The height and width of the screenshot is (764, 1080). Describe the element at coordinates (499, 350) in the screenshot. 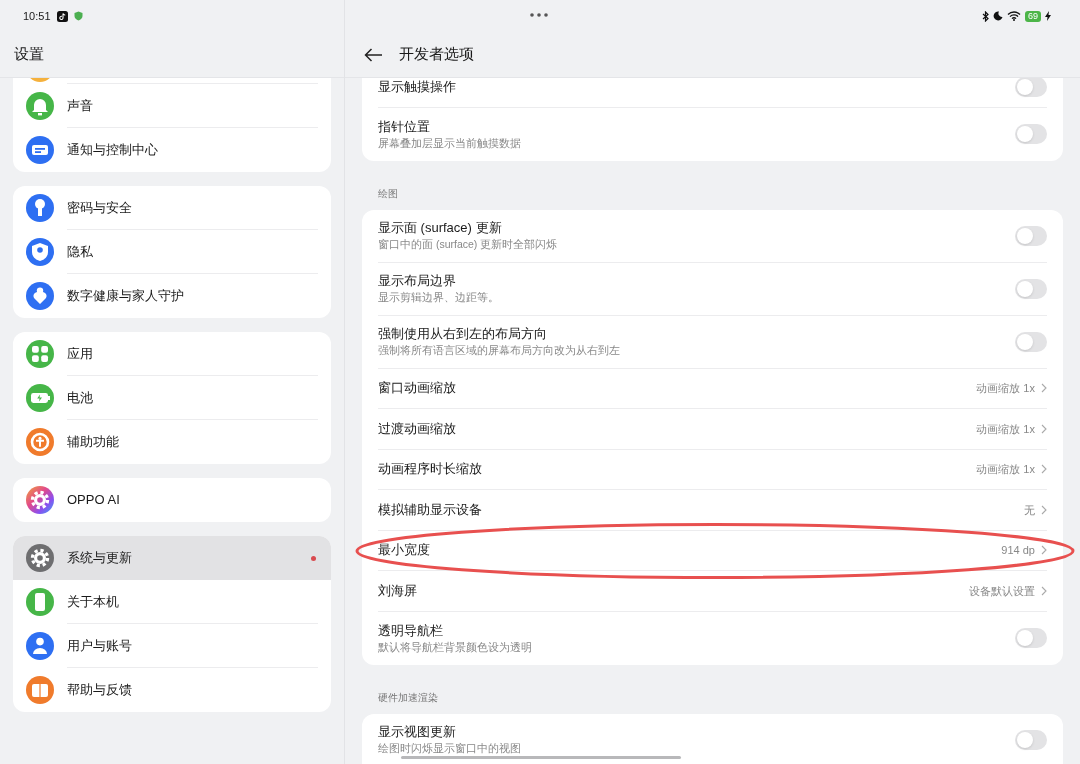

I see `row-description: 强制将所有语言区域的屏幕布局方向改为从右到左` at that location.